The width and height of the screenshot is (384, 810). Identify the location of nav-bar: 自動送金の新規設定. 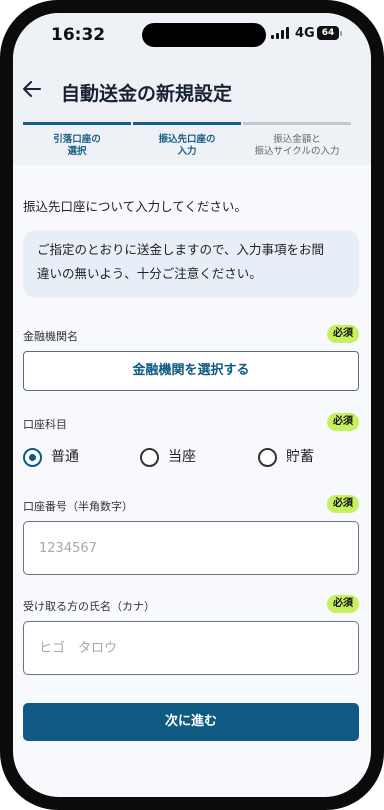
(192, 95).